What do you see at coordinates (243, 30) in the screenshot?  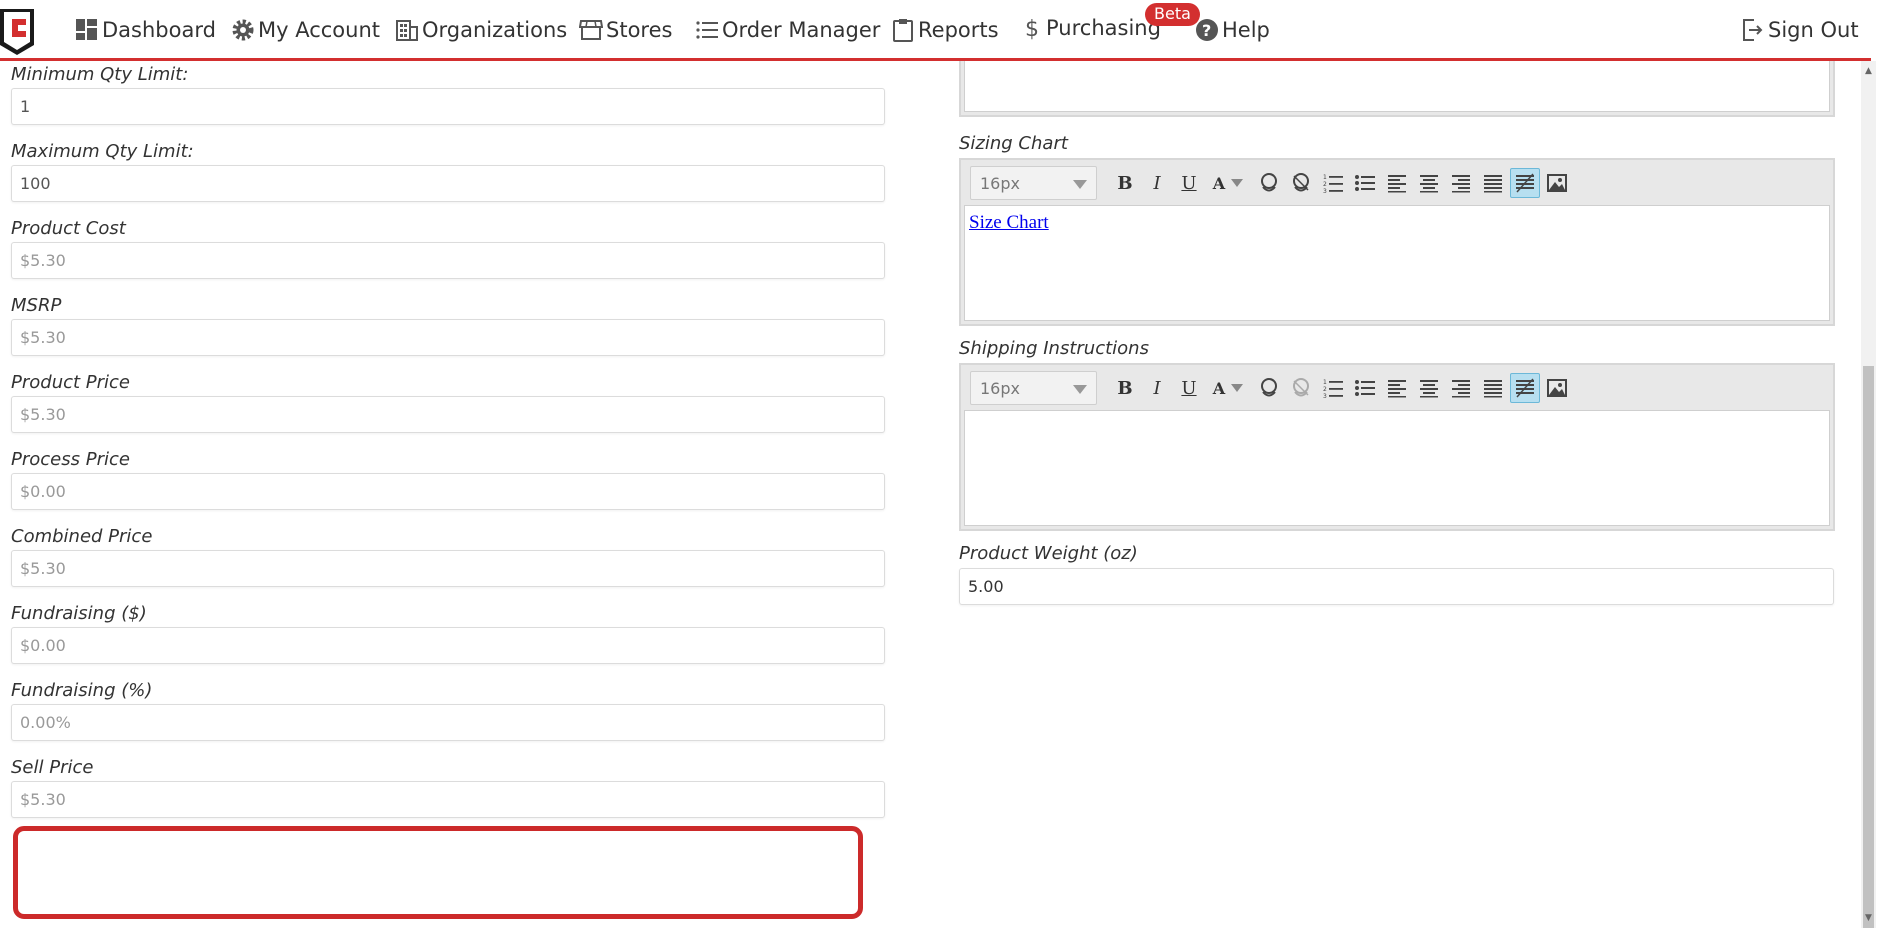 I see `gear-icon` at bounding box center [243, 30].